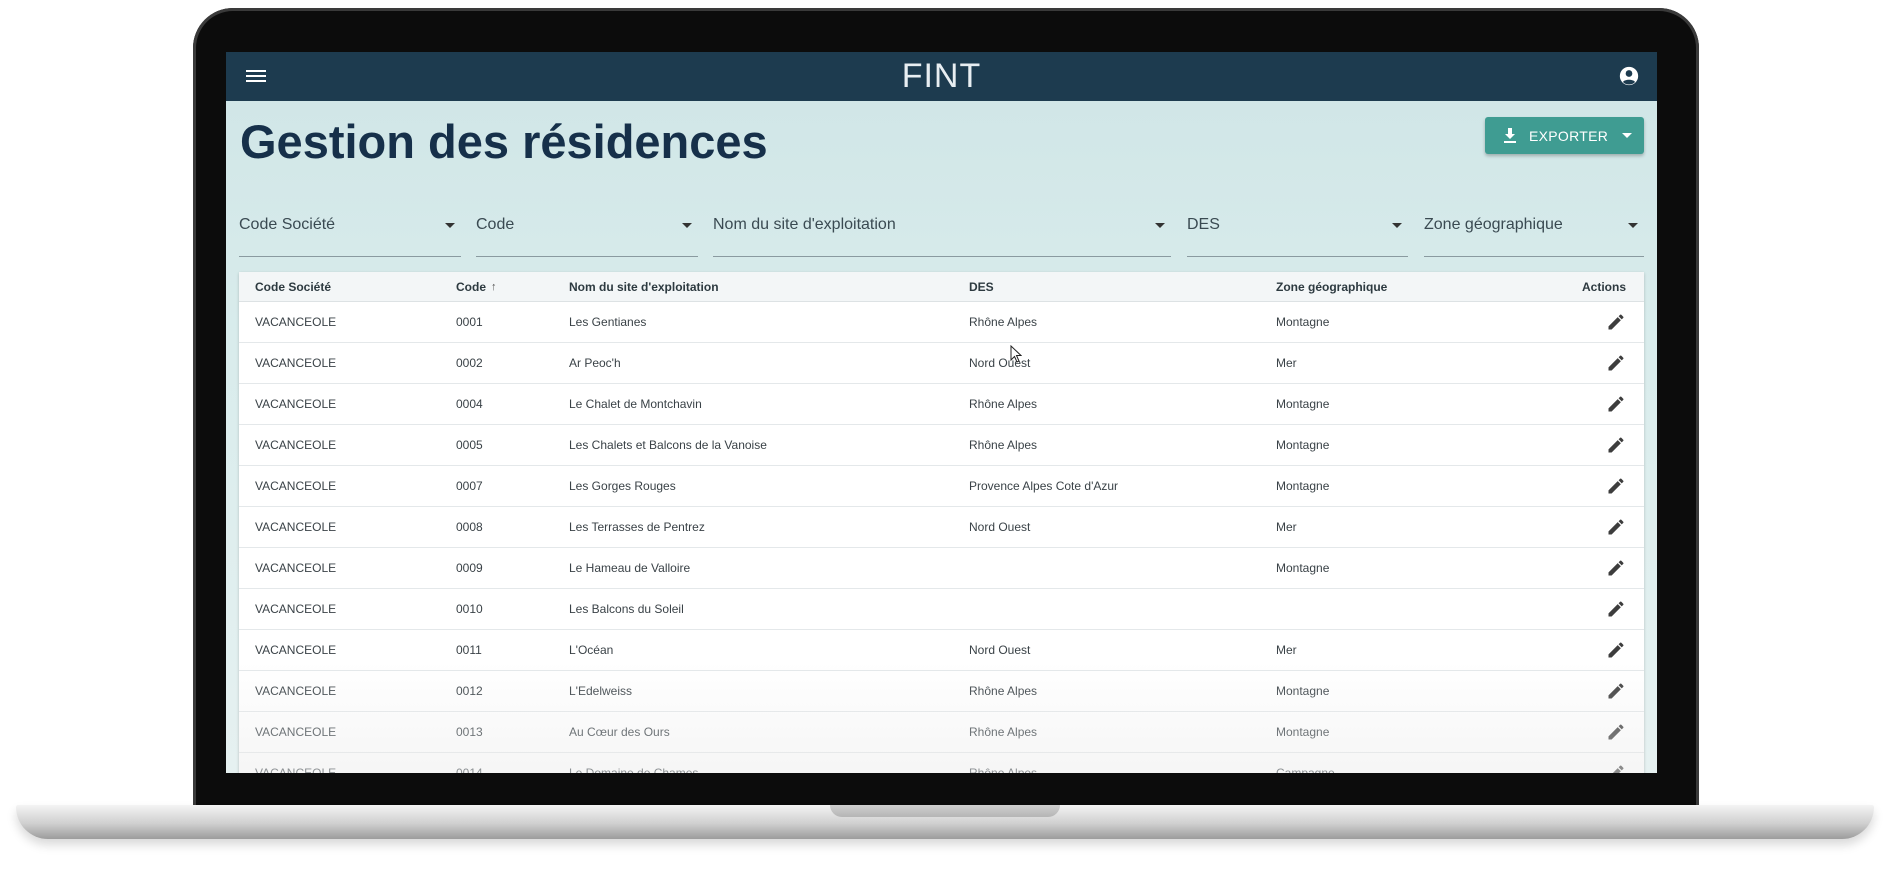 The height and width of the screenshot is (876, 1890). What do you see at coordinates (494, 286) in the screenshot?
I see `sort-arrow-up-icon: ↑` at bounding box center [494, 286].